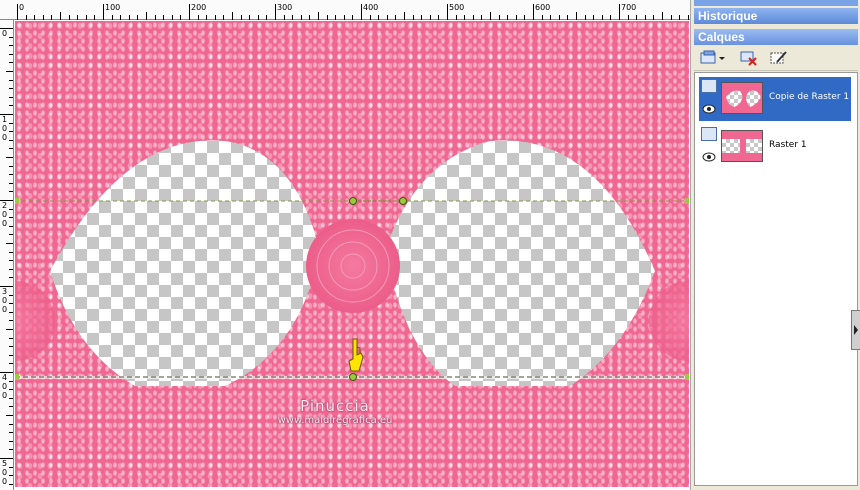  I want to click on new-layer-icon, so click(712, 57).